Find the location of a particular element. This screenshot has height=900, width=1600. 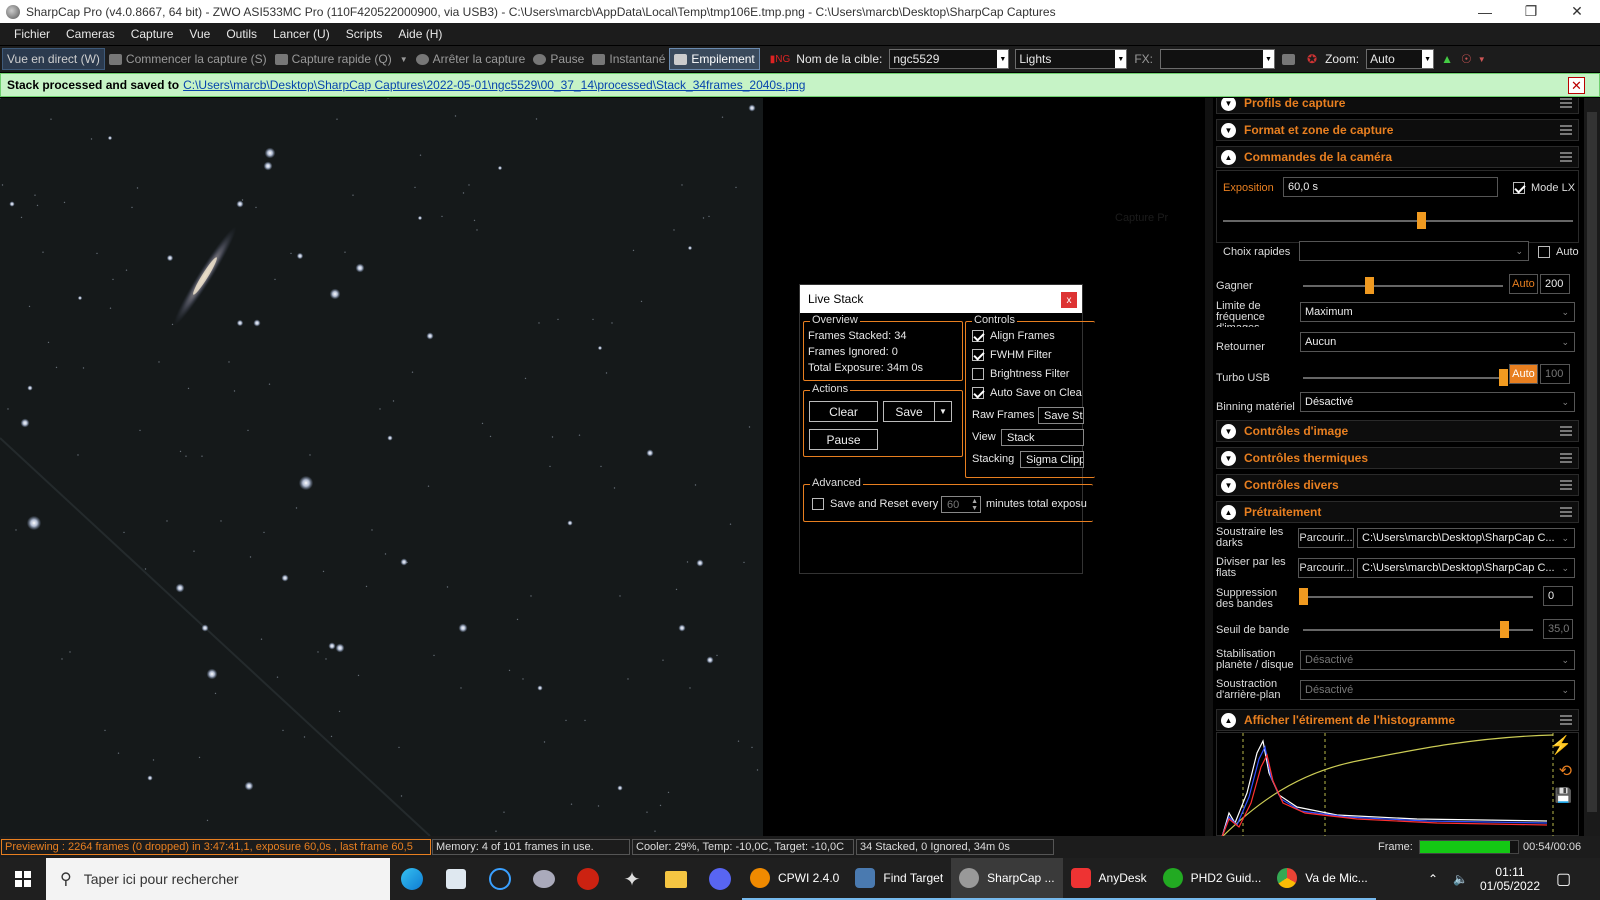

turbo-slider-thumb is located at coordinates (1503, 377).